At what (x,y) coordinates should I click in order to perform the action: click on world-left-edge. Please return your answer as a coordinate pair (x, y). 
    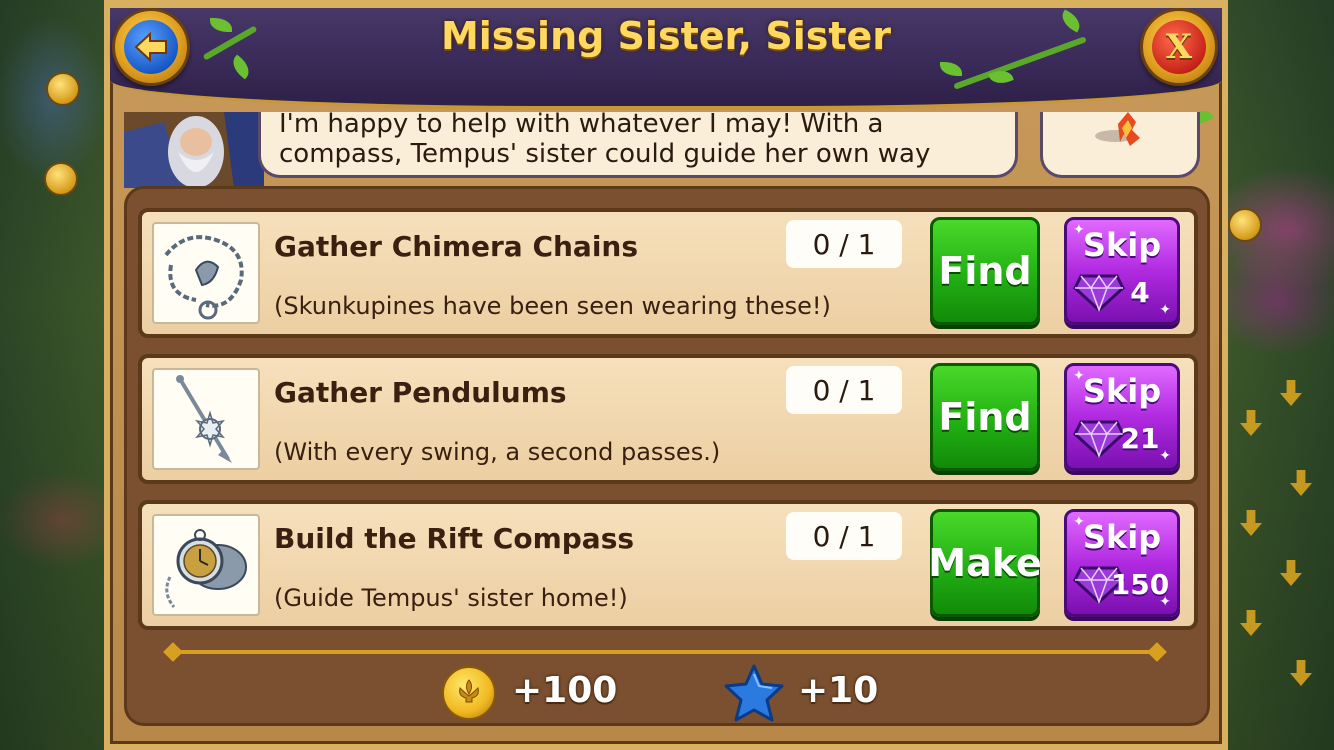
    Looking at the image, I should click on (55, 375).